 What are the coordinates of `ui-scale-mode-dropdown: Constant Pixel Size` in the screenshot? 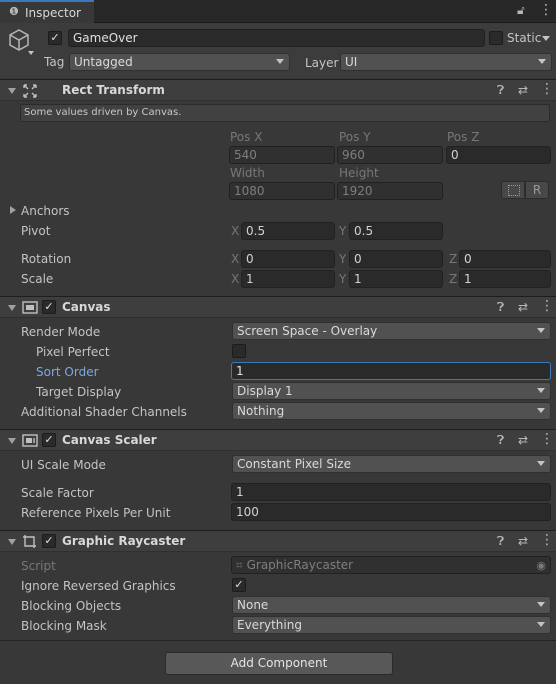 It's located at (391, 464).